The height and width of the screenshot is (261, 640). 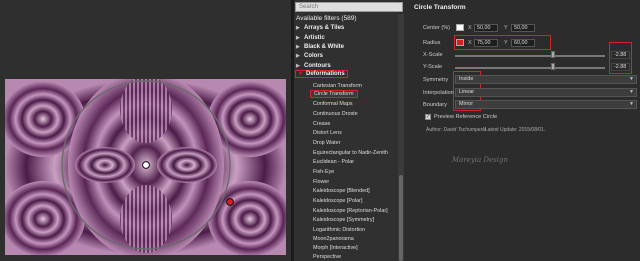 What do you see at coordinates (466, 79) in the screenshot?
I see `symmetry-value: Inside` at bounding box center [466, 79].